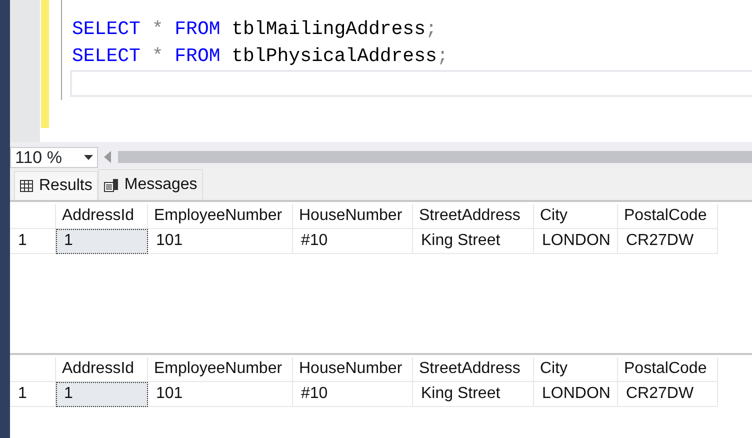  What do you see at coordinates (151, 184) in the screenshot?
I see `tab: Messages` at bounding box center [151, 184].